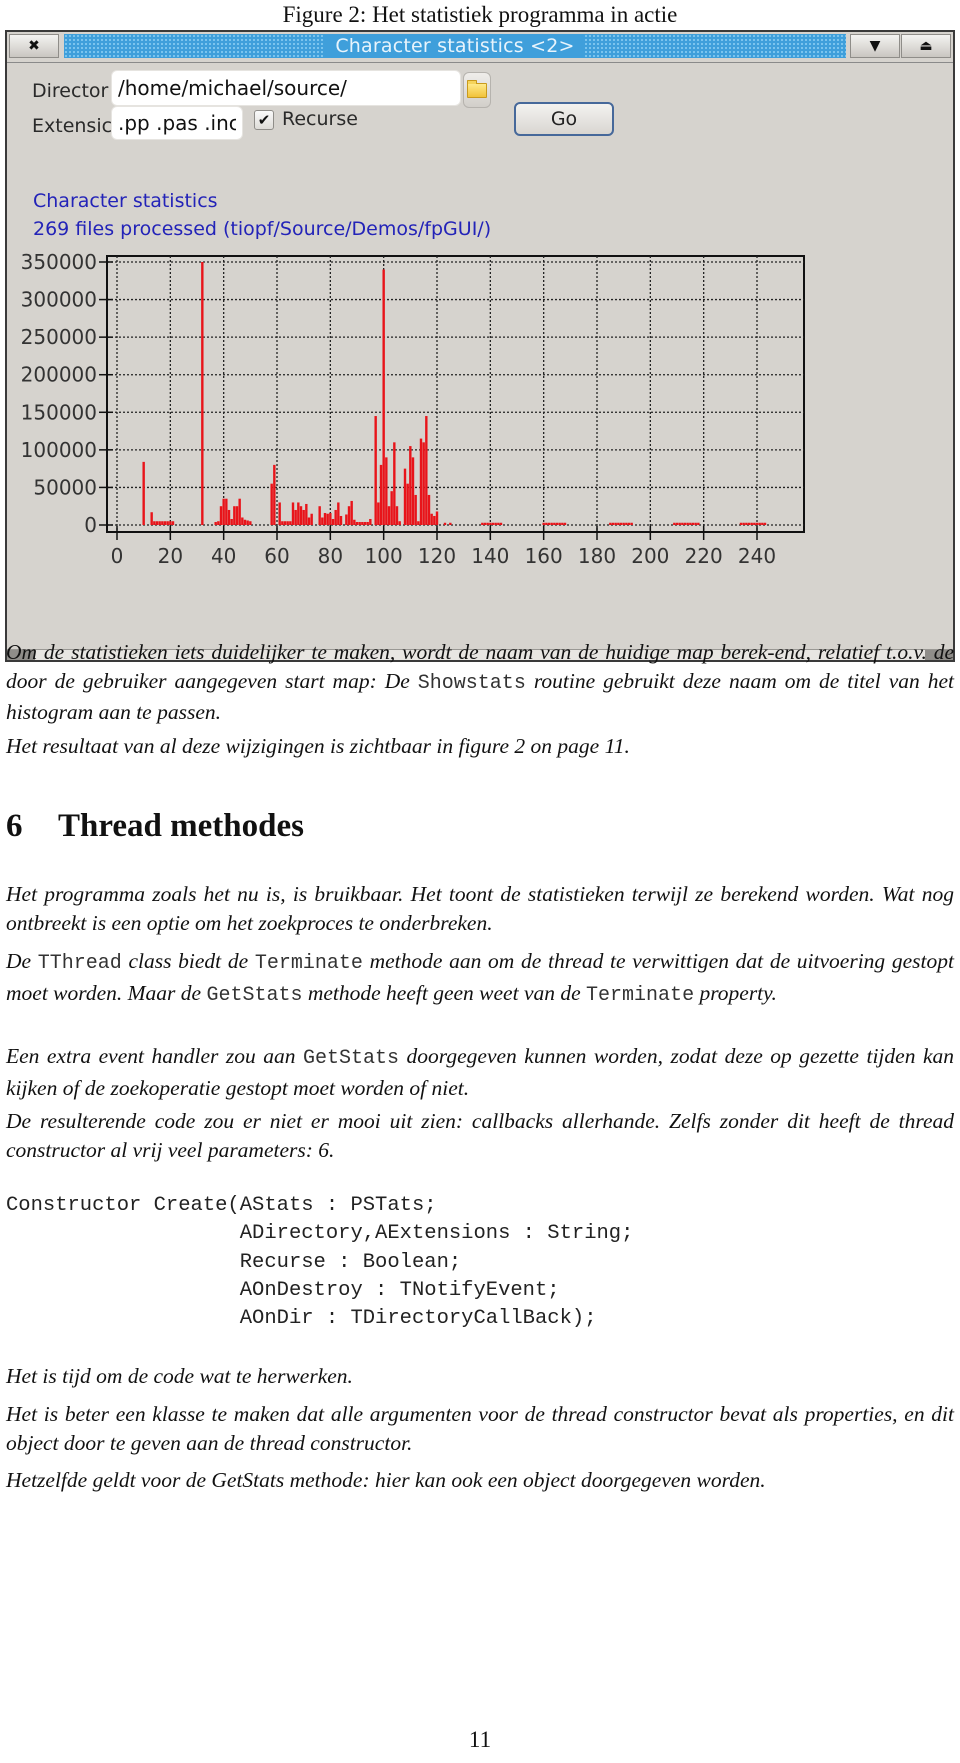 The image size is (960, 1763). I want to click on x-tick-label: 140, so click(490, 556).